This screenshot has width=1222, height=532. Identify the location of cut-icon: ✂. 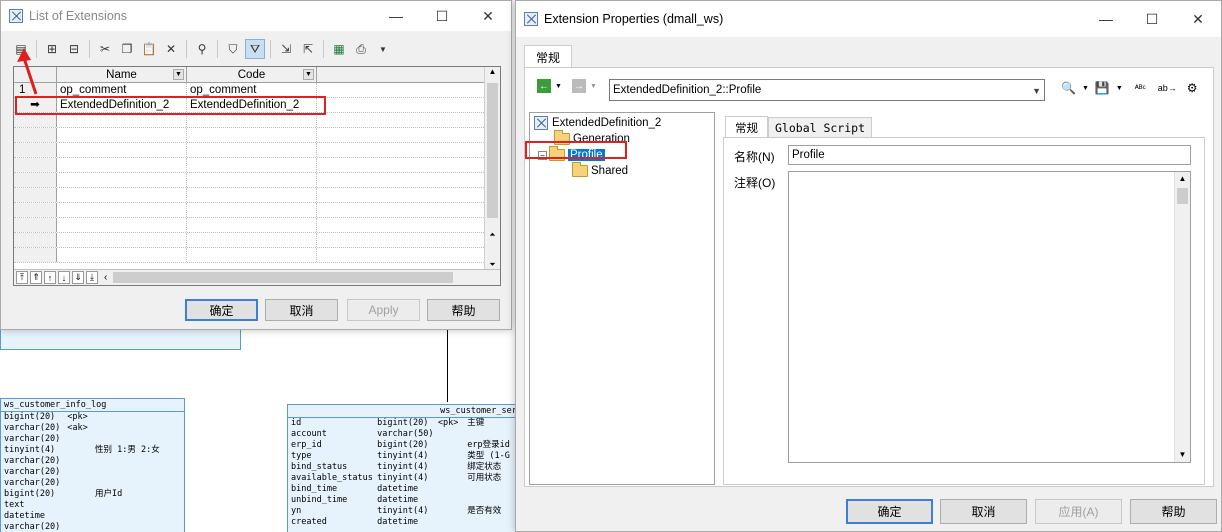
(105, 49).